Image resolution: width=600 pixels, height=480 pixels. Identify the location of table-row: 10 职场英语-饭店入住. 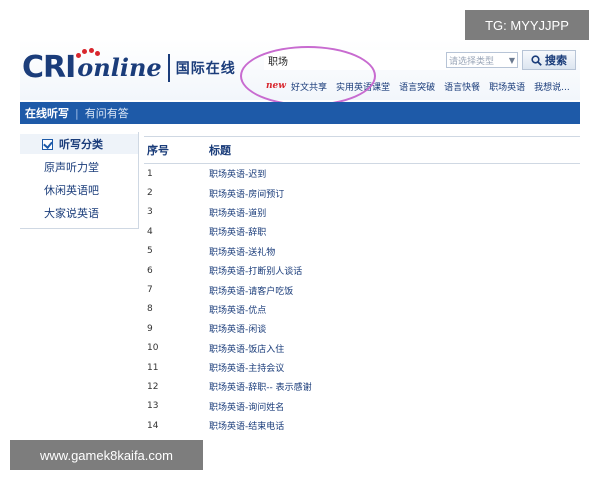
(362, 348).